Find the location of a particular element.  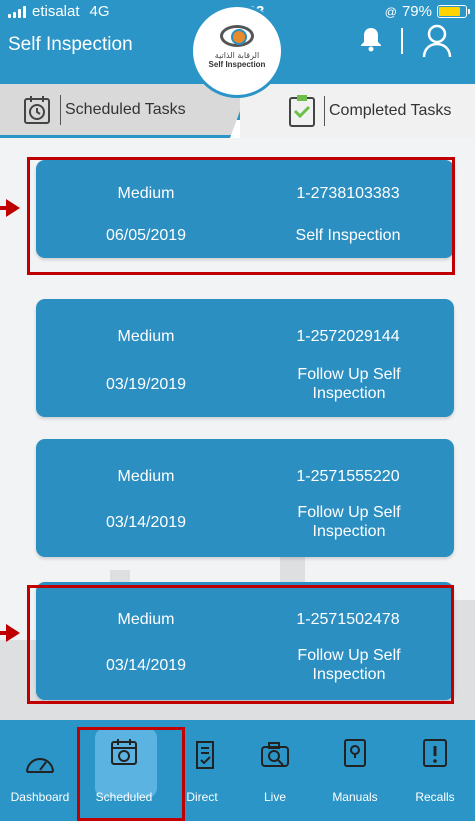

task-date: 03/19/2019 is located at coordinates (146, 384).